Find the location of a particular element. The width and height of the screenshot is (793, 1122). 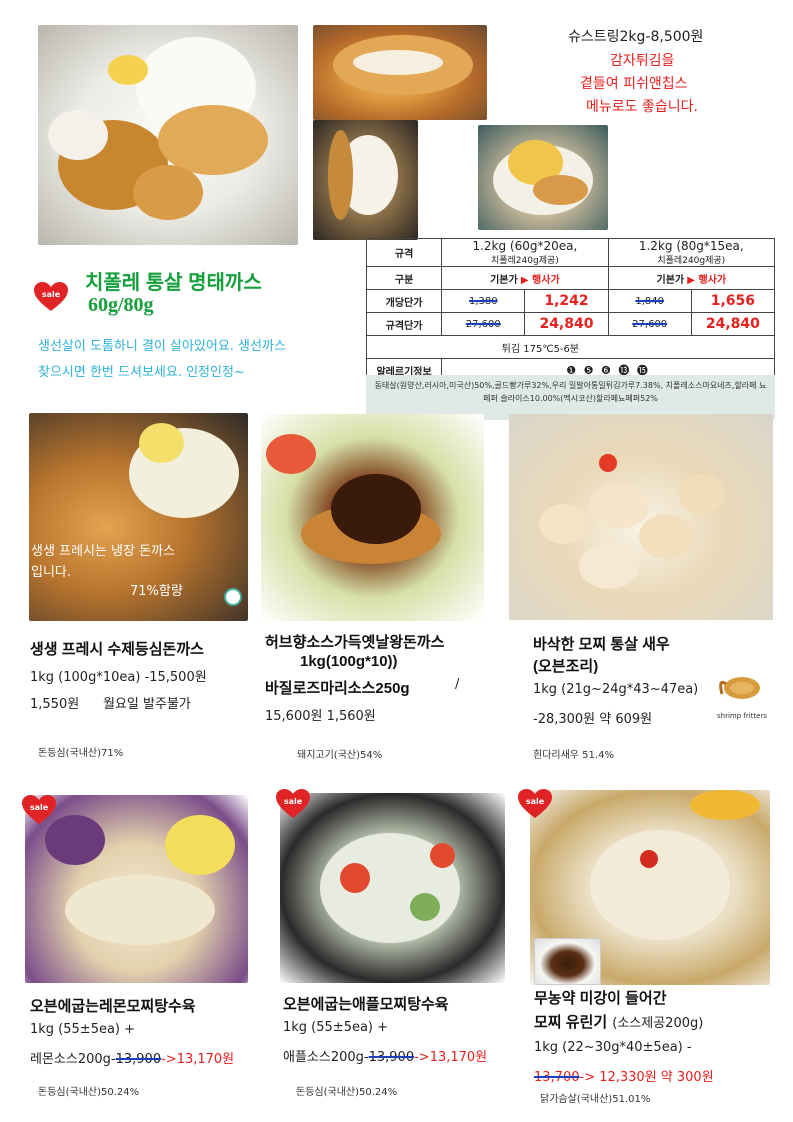

spec-a-sub: 치폴레240g제공) is located at coordinates (524, 261).